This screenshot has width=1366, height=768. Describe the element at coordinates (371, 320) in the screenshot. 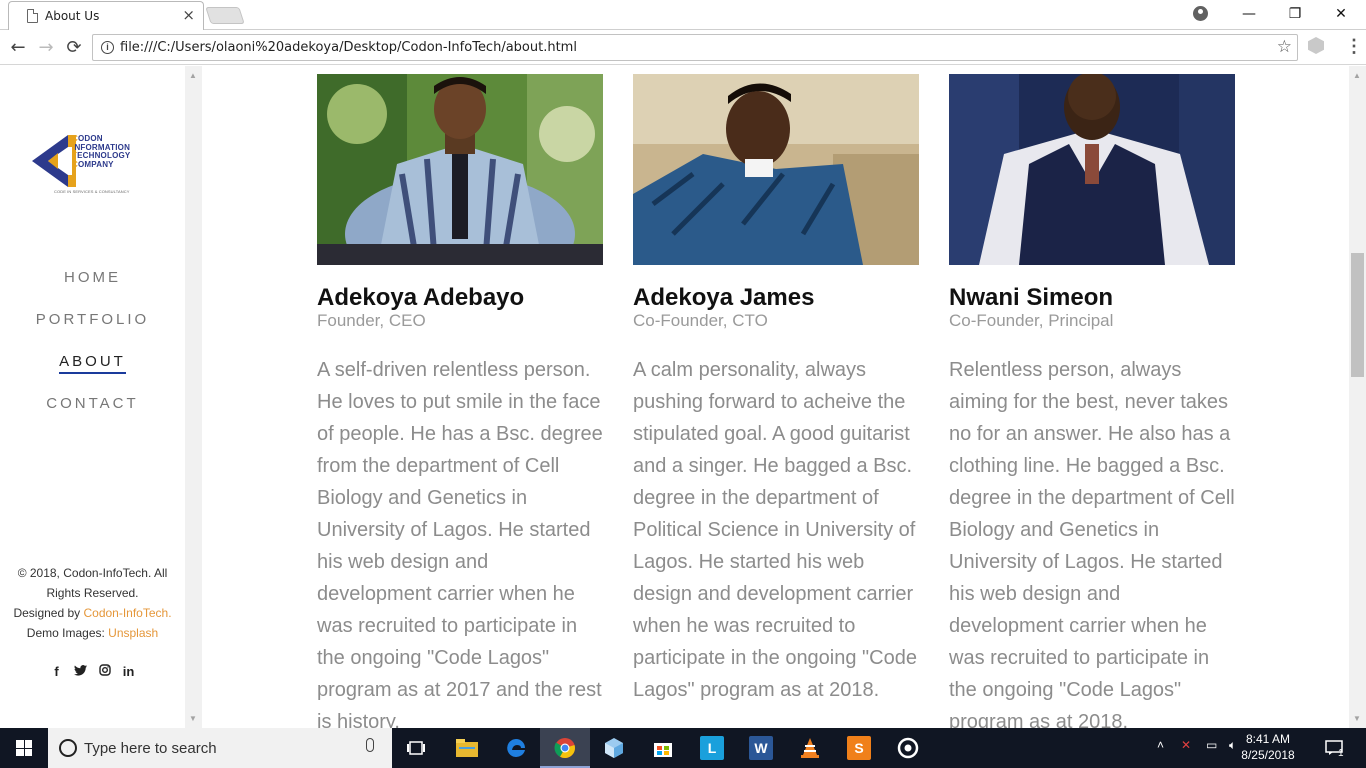

I see `member-role: Founder, CEO` at that location.